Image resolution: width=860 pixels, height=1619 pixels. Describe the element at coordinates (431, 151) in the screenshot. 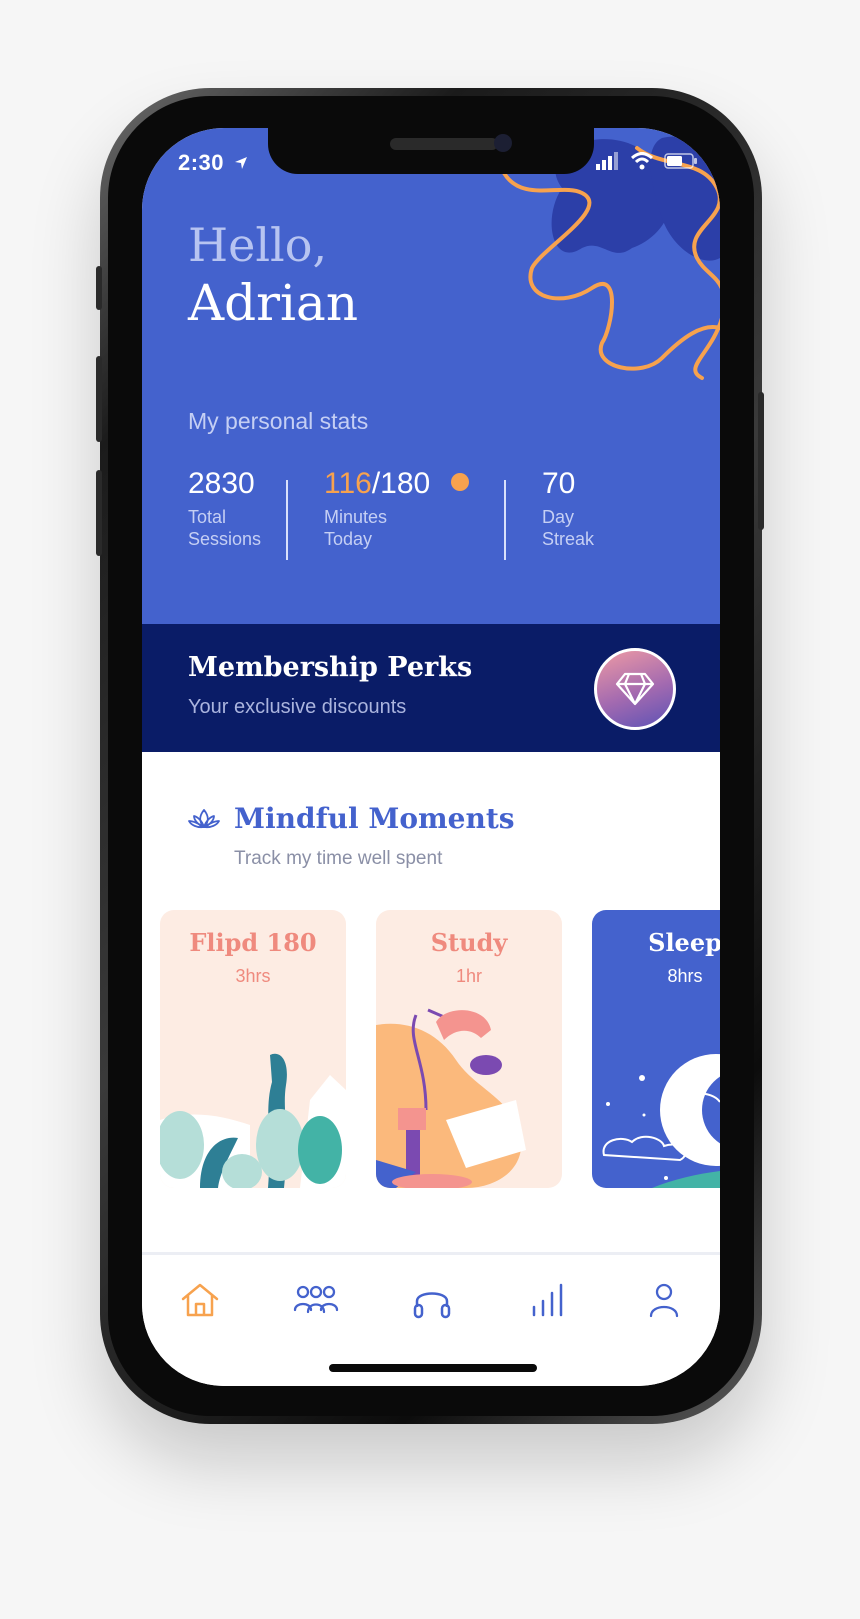

I see `notch` at that location.